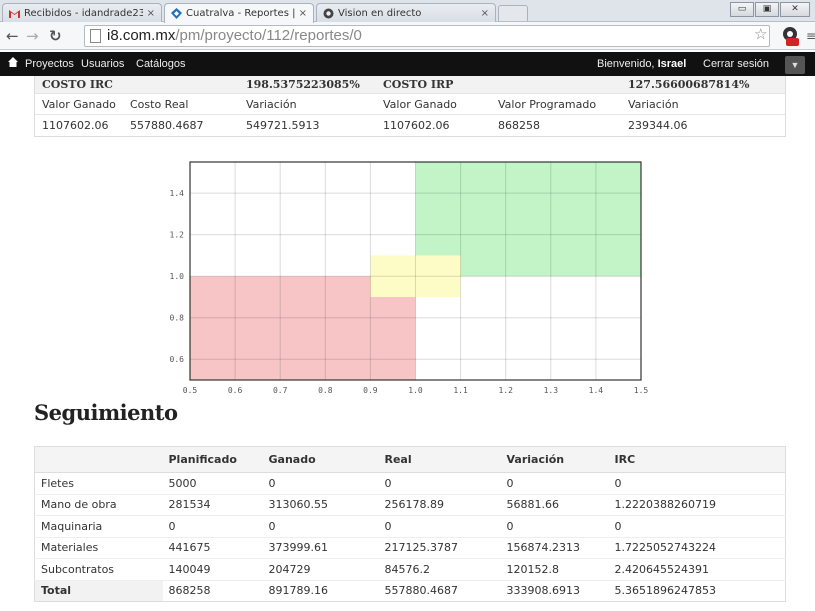 Image resolution: width=815 pixels, height=611 pixels. Describe the element at coordinates (98, 504) in the screenshot. I see `table-cell: Mano de obra` at that location.